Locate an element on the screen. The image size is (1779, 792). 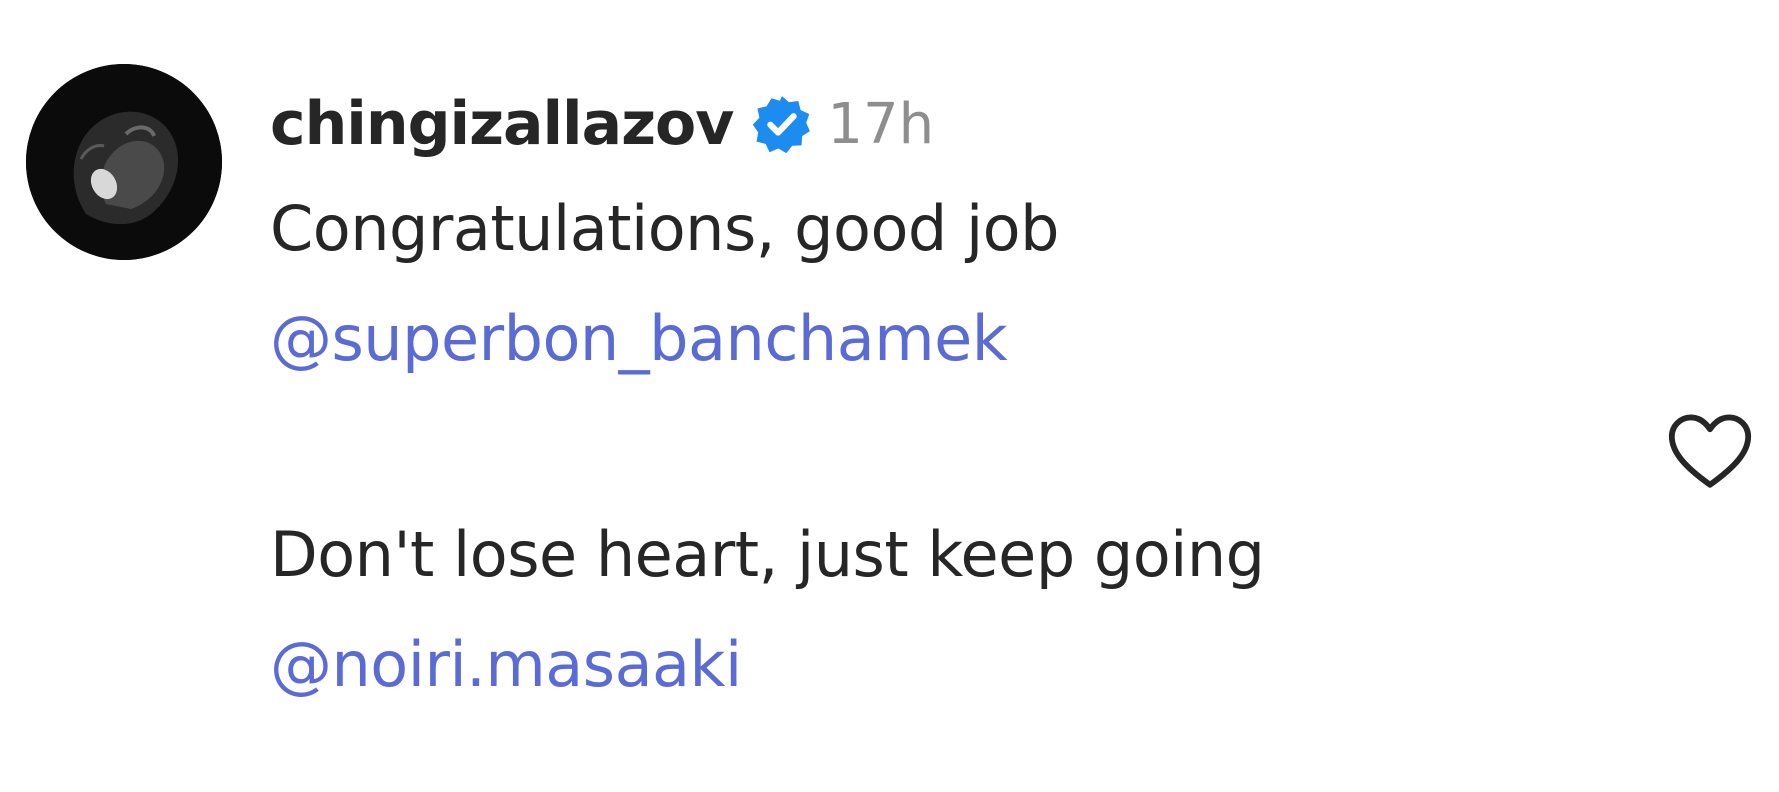
heart-outline-icon is located at coordinates (1710, 451).